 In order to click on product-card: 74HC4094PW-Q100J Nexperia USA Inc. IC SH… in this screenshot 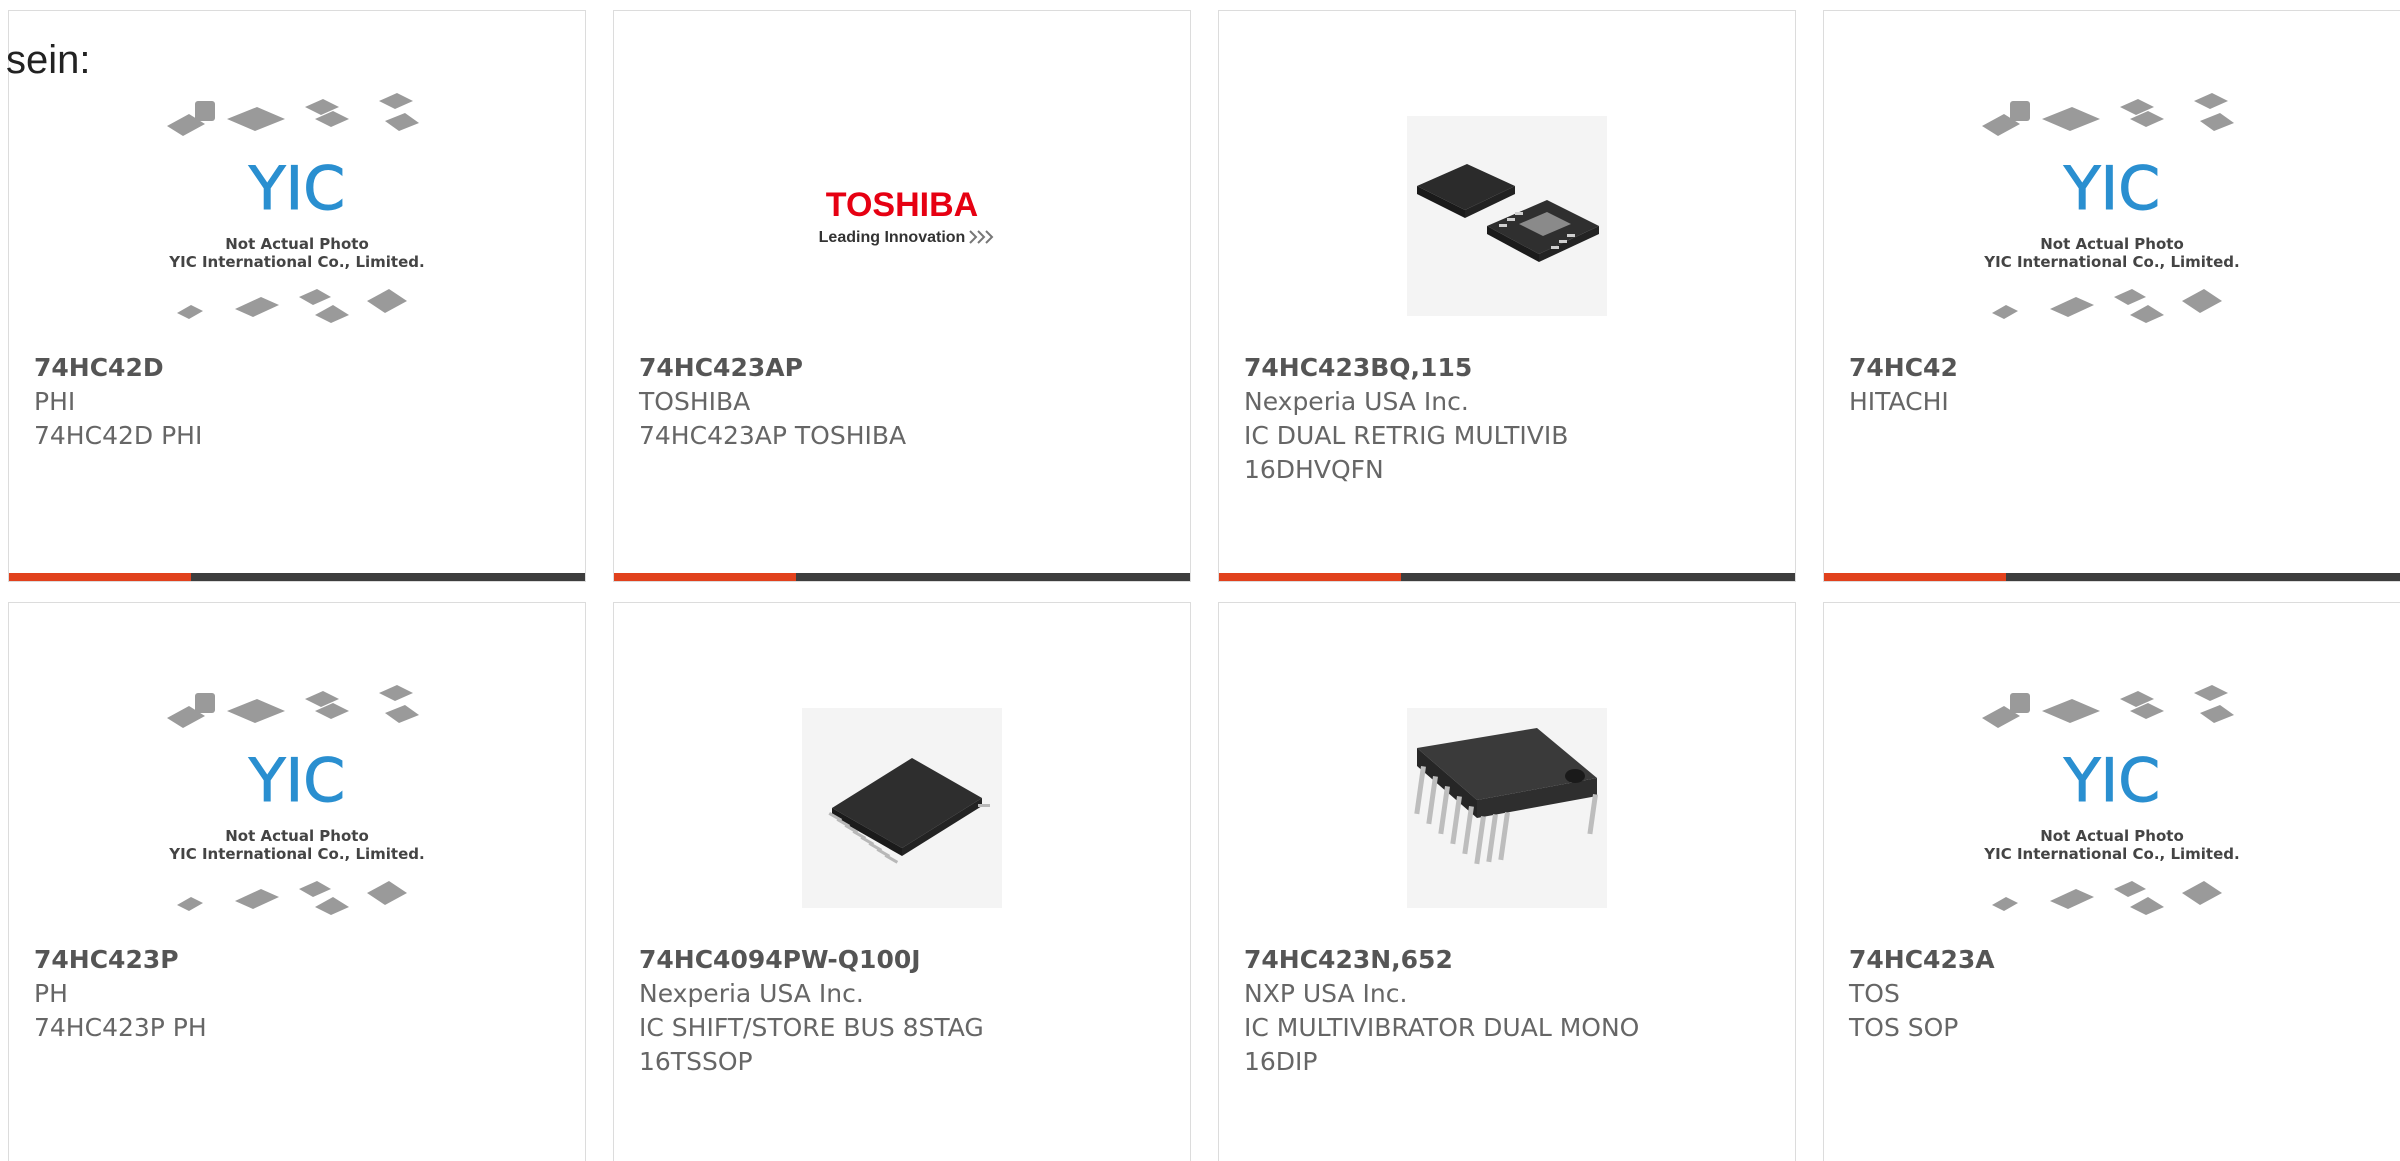, I will do `click(902, 881)`.